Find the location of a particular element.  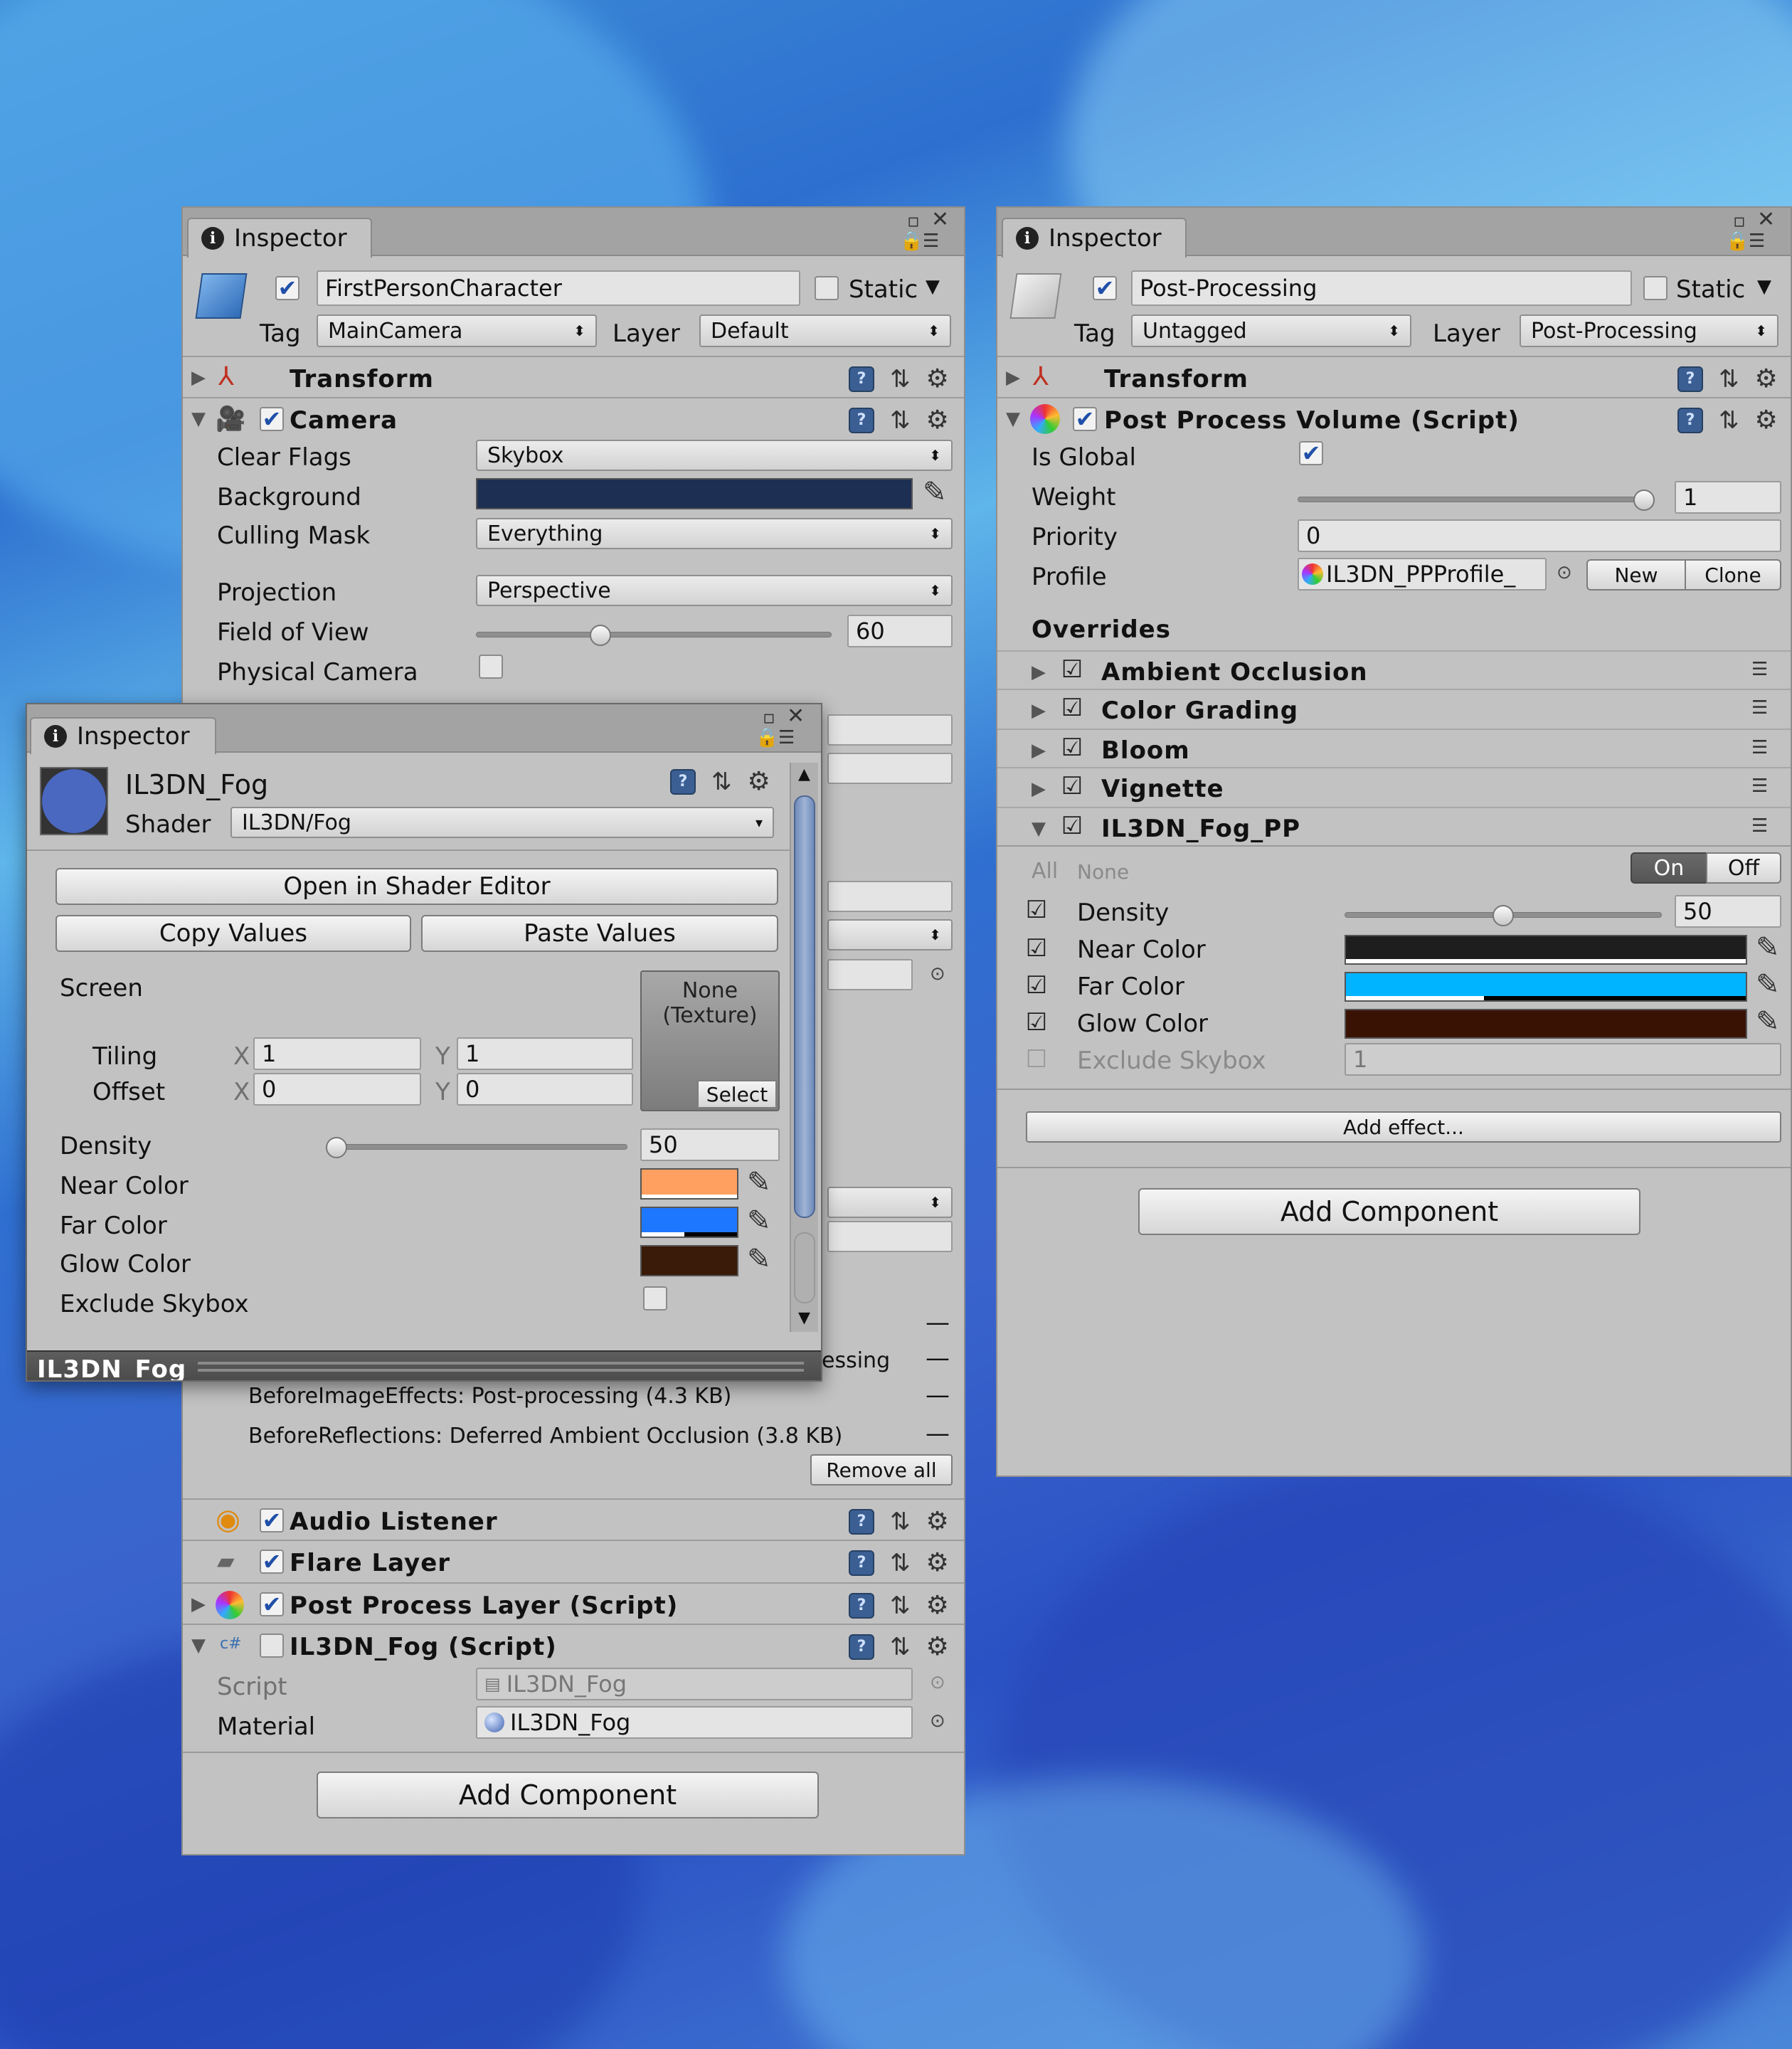

near-color-swatch is located at coordinates (1546, 950).